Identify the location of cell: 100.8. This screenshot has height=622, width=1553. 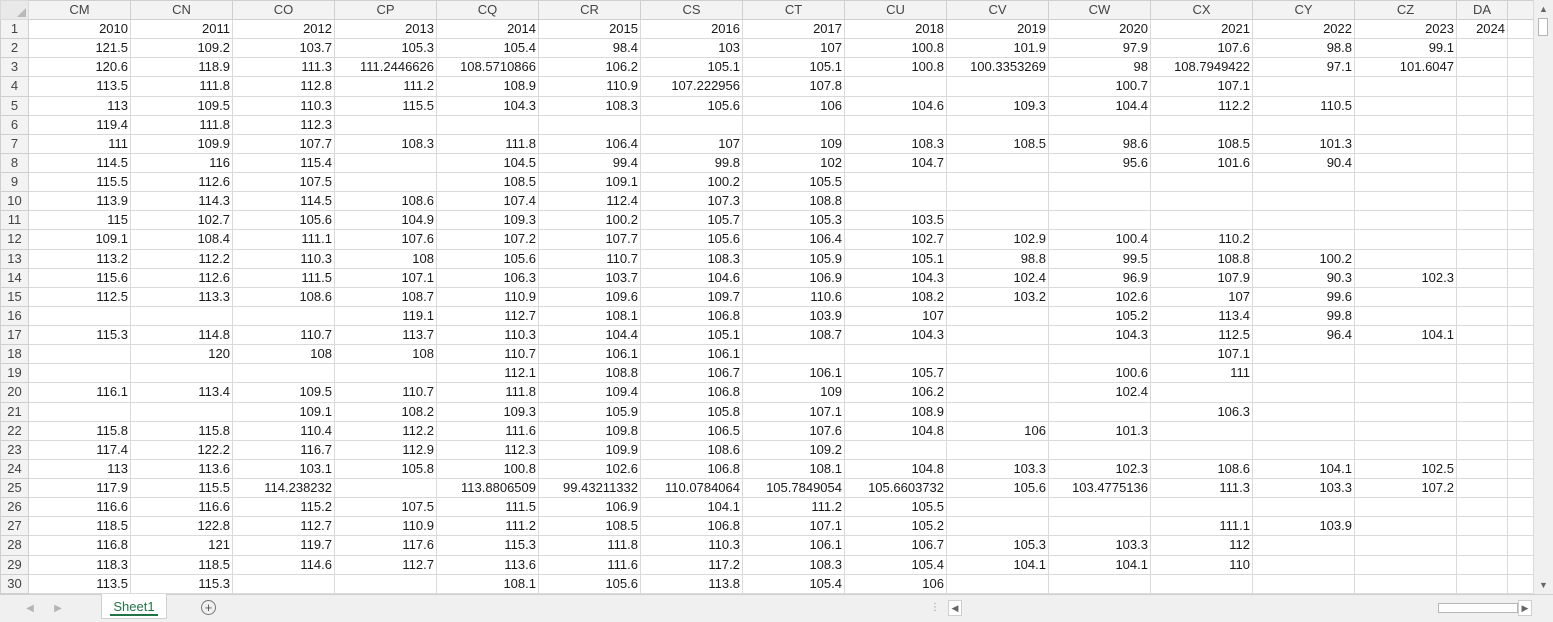
(895, 48).